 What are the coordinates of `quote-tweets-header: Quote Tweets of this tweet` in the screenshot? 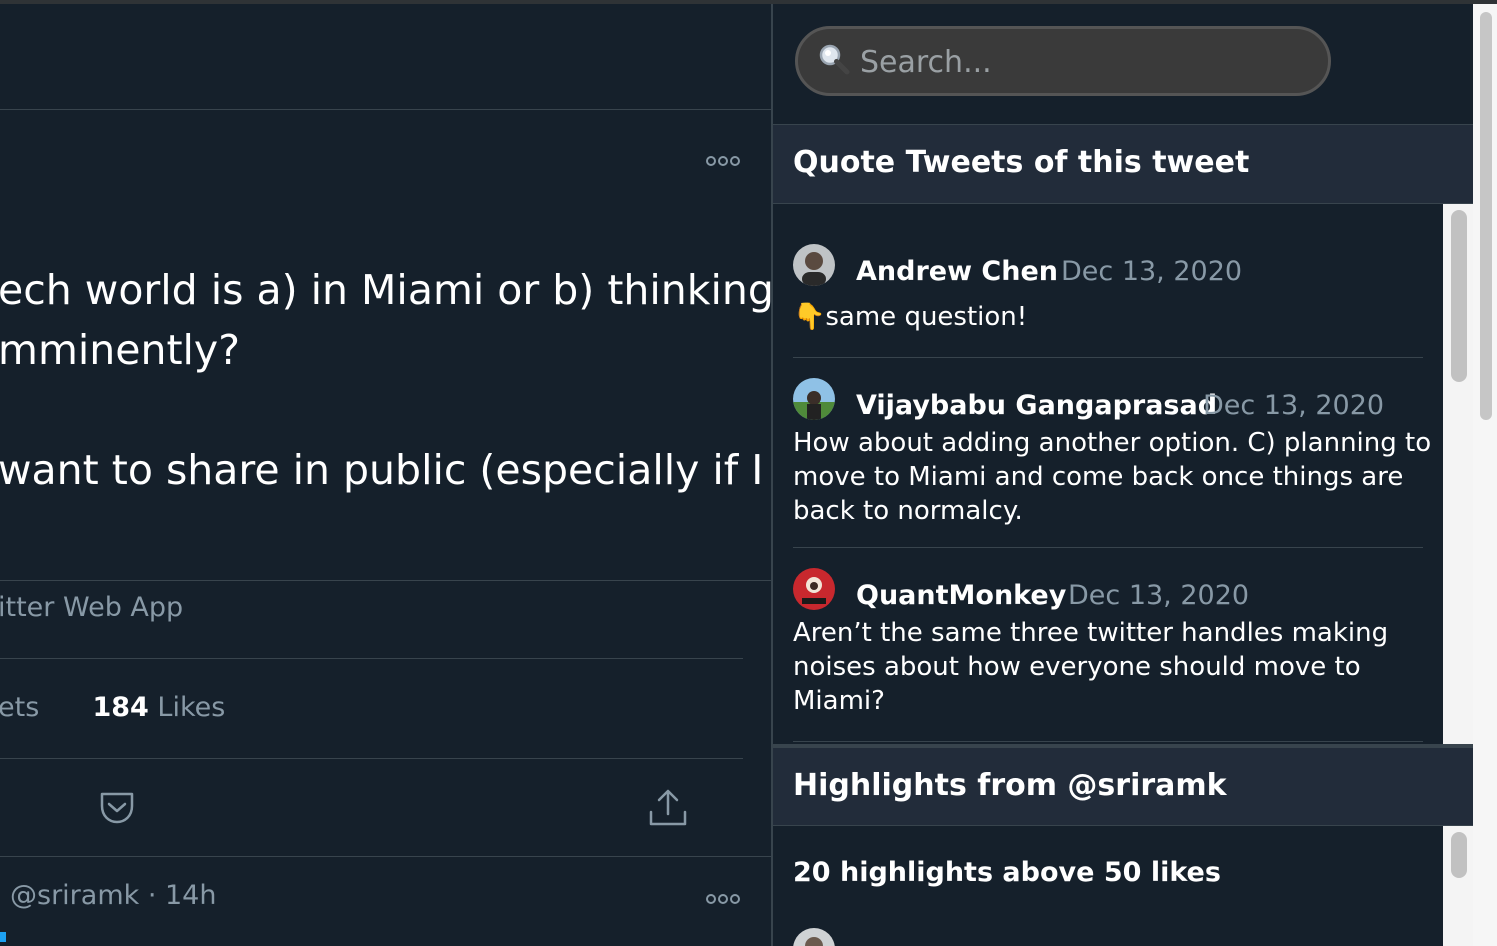 It's located at (1123, 164).